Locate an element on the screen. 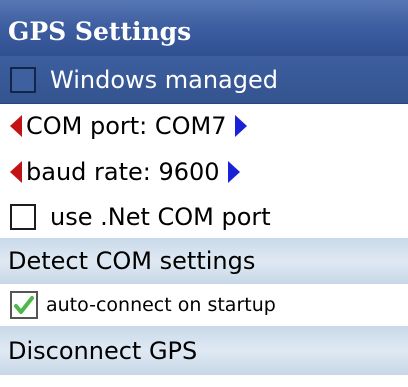  disconnect-gps-button: Disconnect GPS is located at coordinates (204, 350).